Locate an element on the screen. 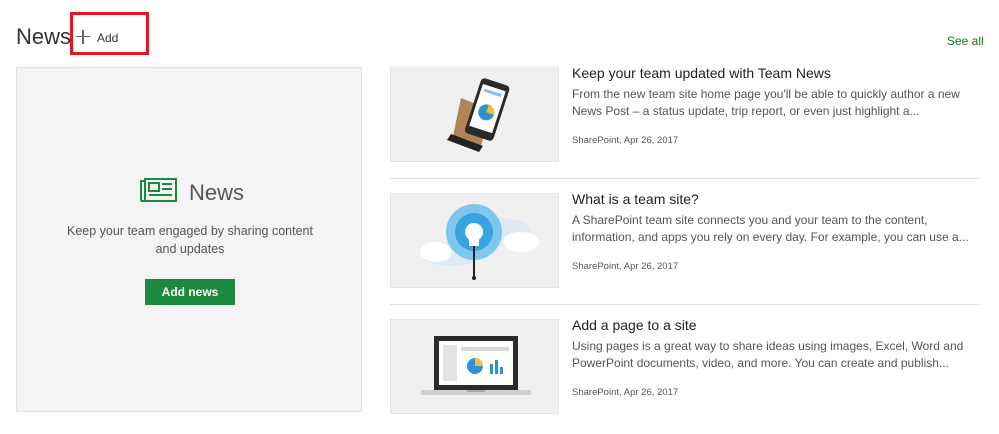 The width and height of the screenshot is (999, 434). laptop-chart-icon is located at coordinates (476, 365).